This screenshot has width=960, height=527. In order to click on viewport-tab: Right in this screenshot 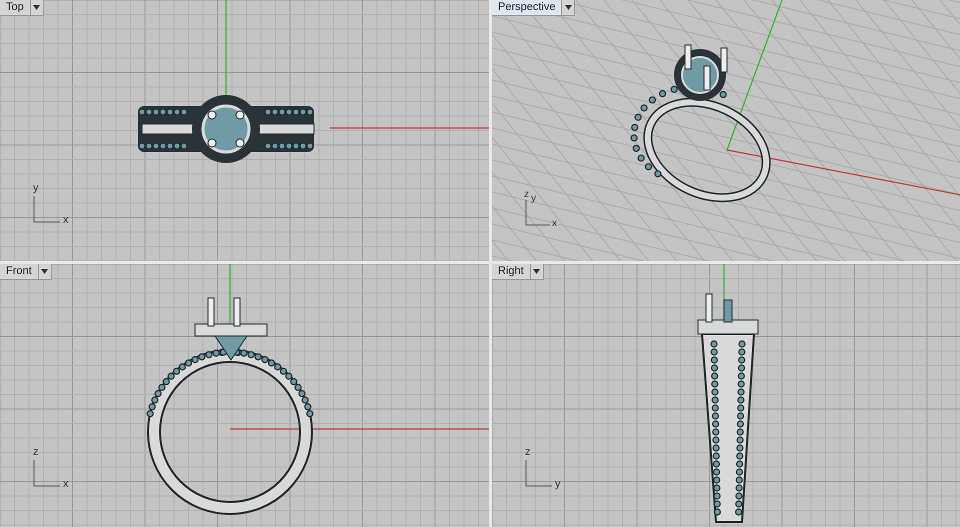, I will do `click(511, 272)`.